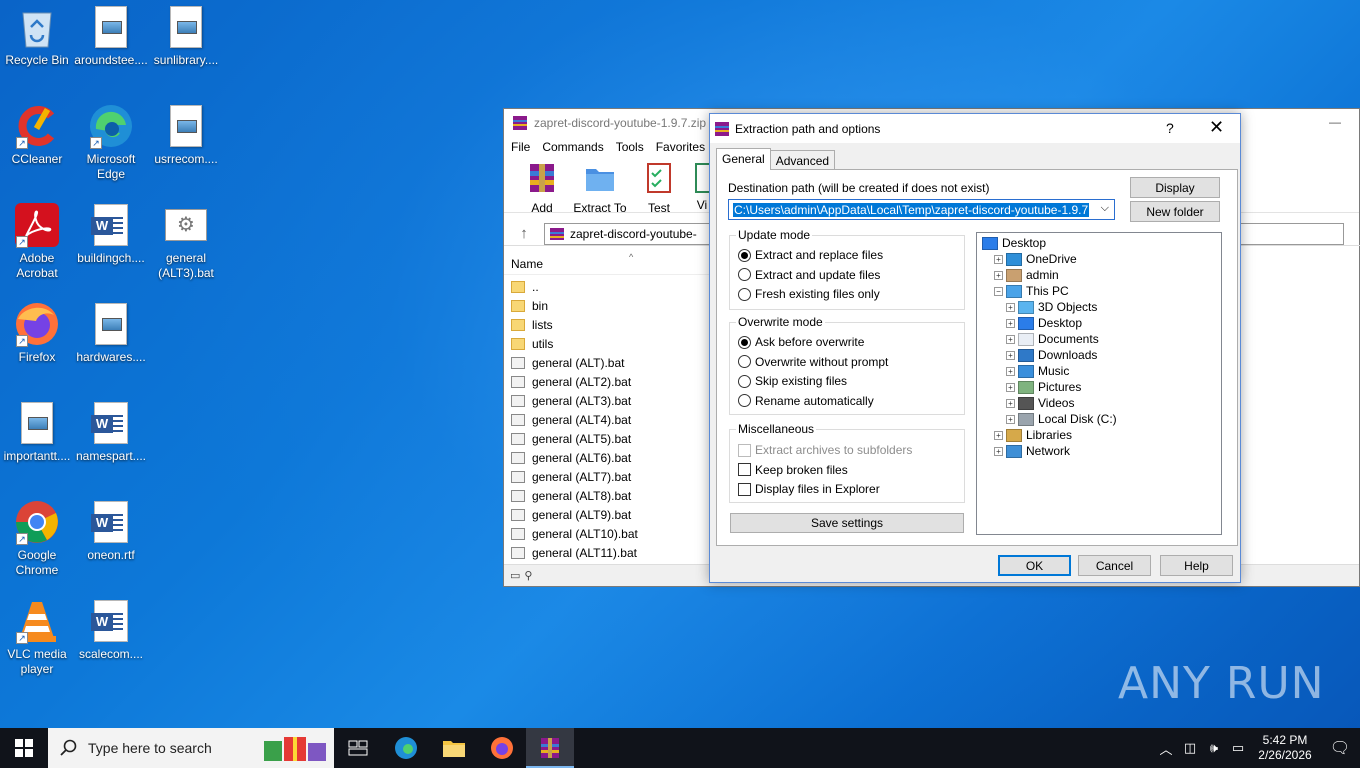 The width and height of the screenshot is (1360, 768). I want to click on display-button: Display, so click(1175, 187).